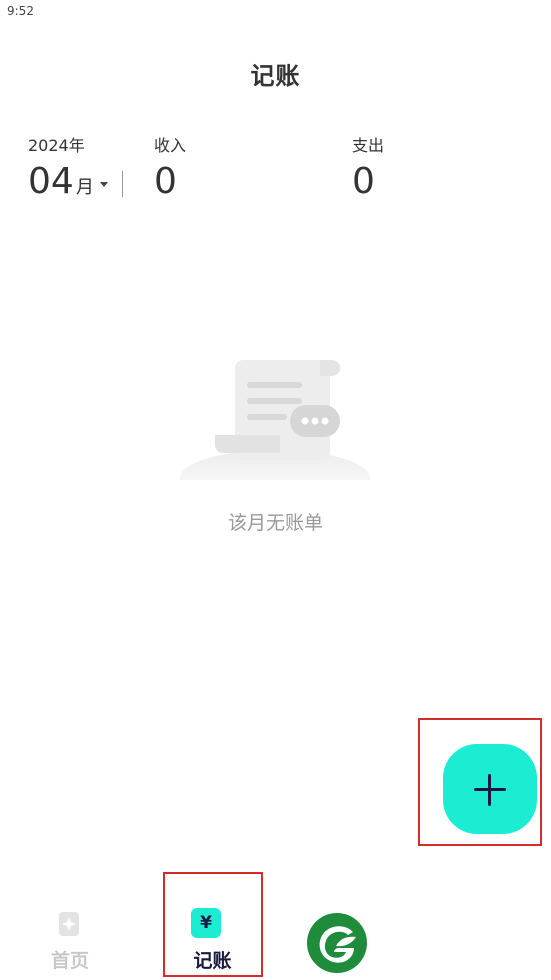 This screenshot has width=551, height=980. What do you see at coordinates (368, 145) in the screenshot?
I see `expense-label: 支出` at bounding box center [368, 145].